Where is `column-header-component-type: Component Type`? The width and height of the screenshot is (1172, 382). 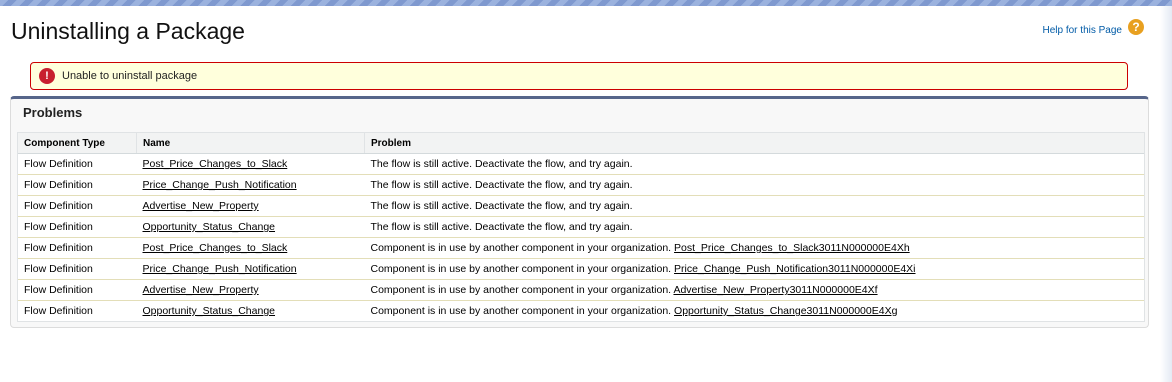 column-header-component-type: Component Type is located at coordinates (77, 143).